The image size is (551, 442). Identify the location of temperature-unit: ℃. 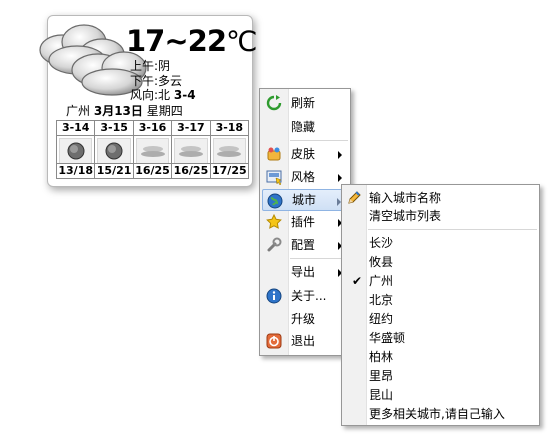
(241, 41).